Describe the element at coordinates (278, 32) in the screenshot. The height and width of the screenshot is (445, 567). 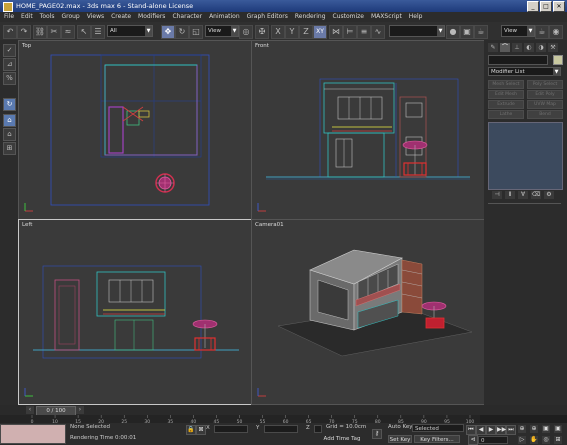
I see `axis-x-button: X` at that location.